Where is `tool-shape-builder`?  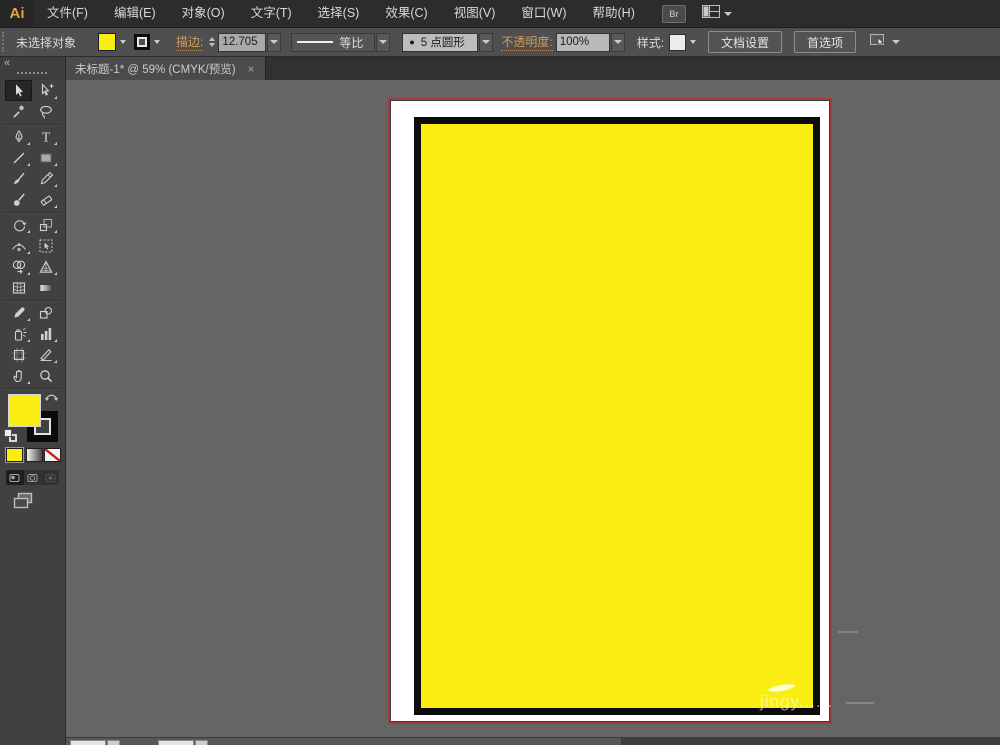 tool-shape-builder is located at coordinates (18, 266).